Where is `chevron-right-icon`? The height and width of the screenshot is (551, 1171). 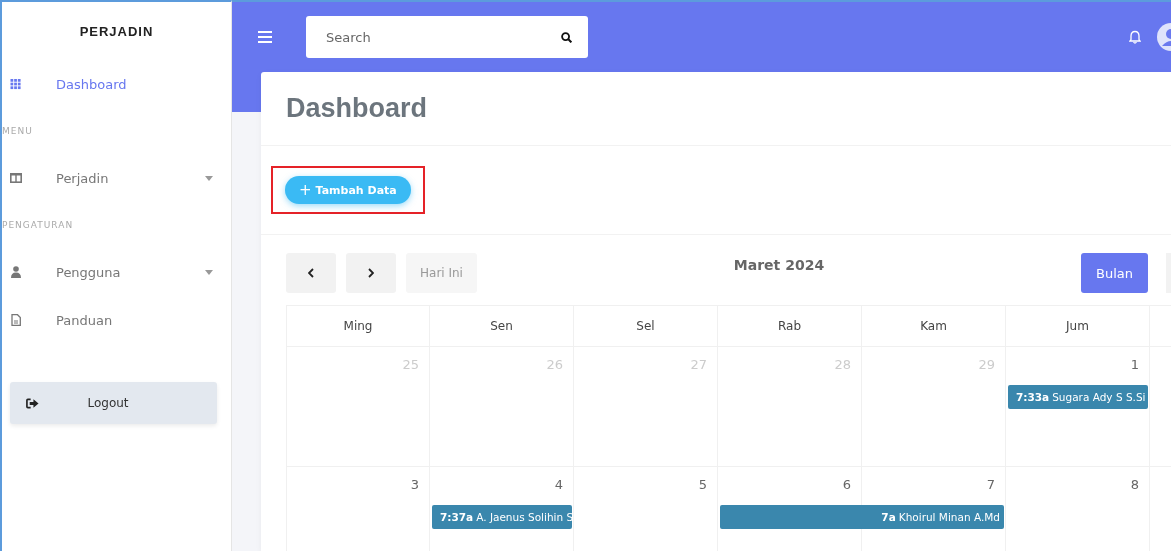
chevron-right-icon is located at coordinates (371, 273).